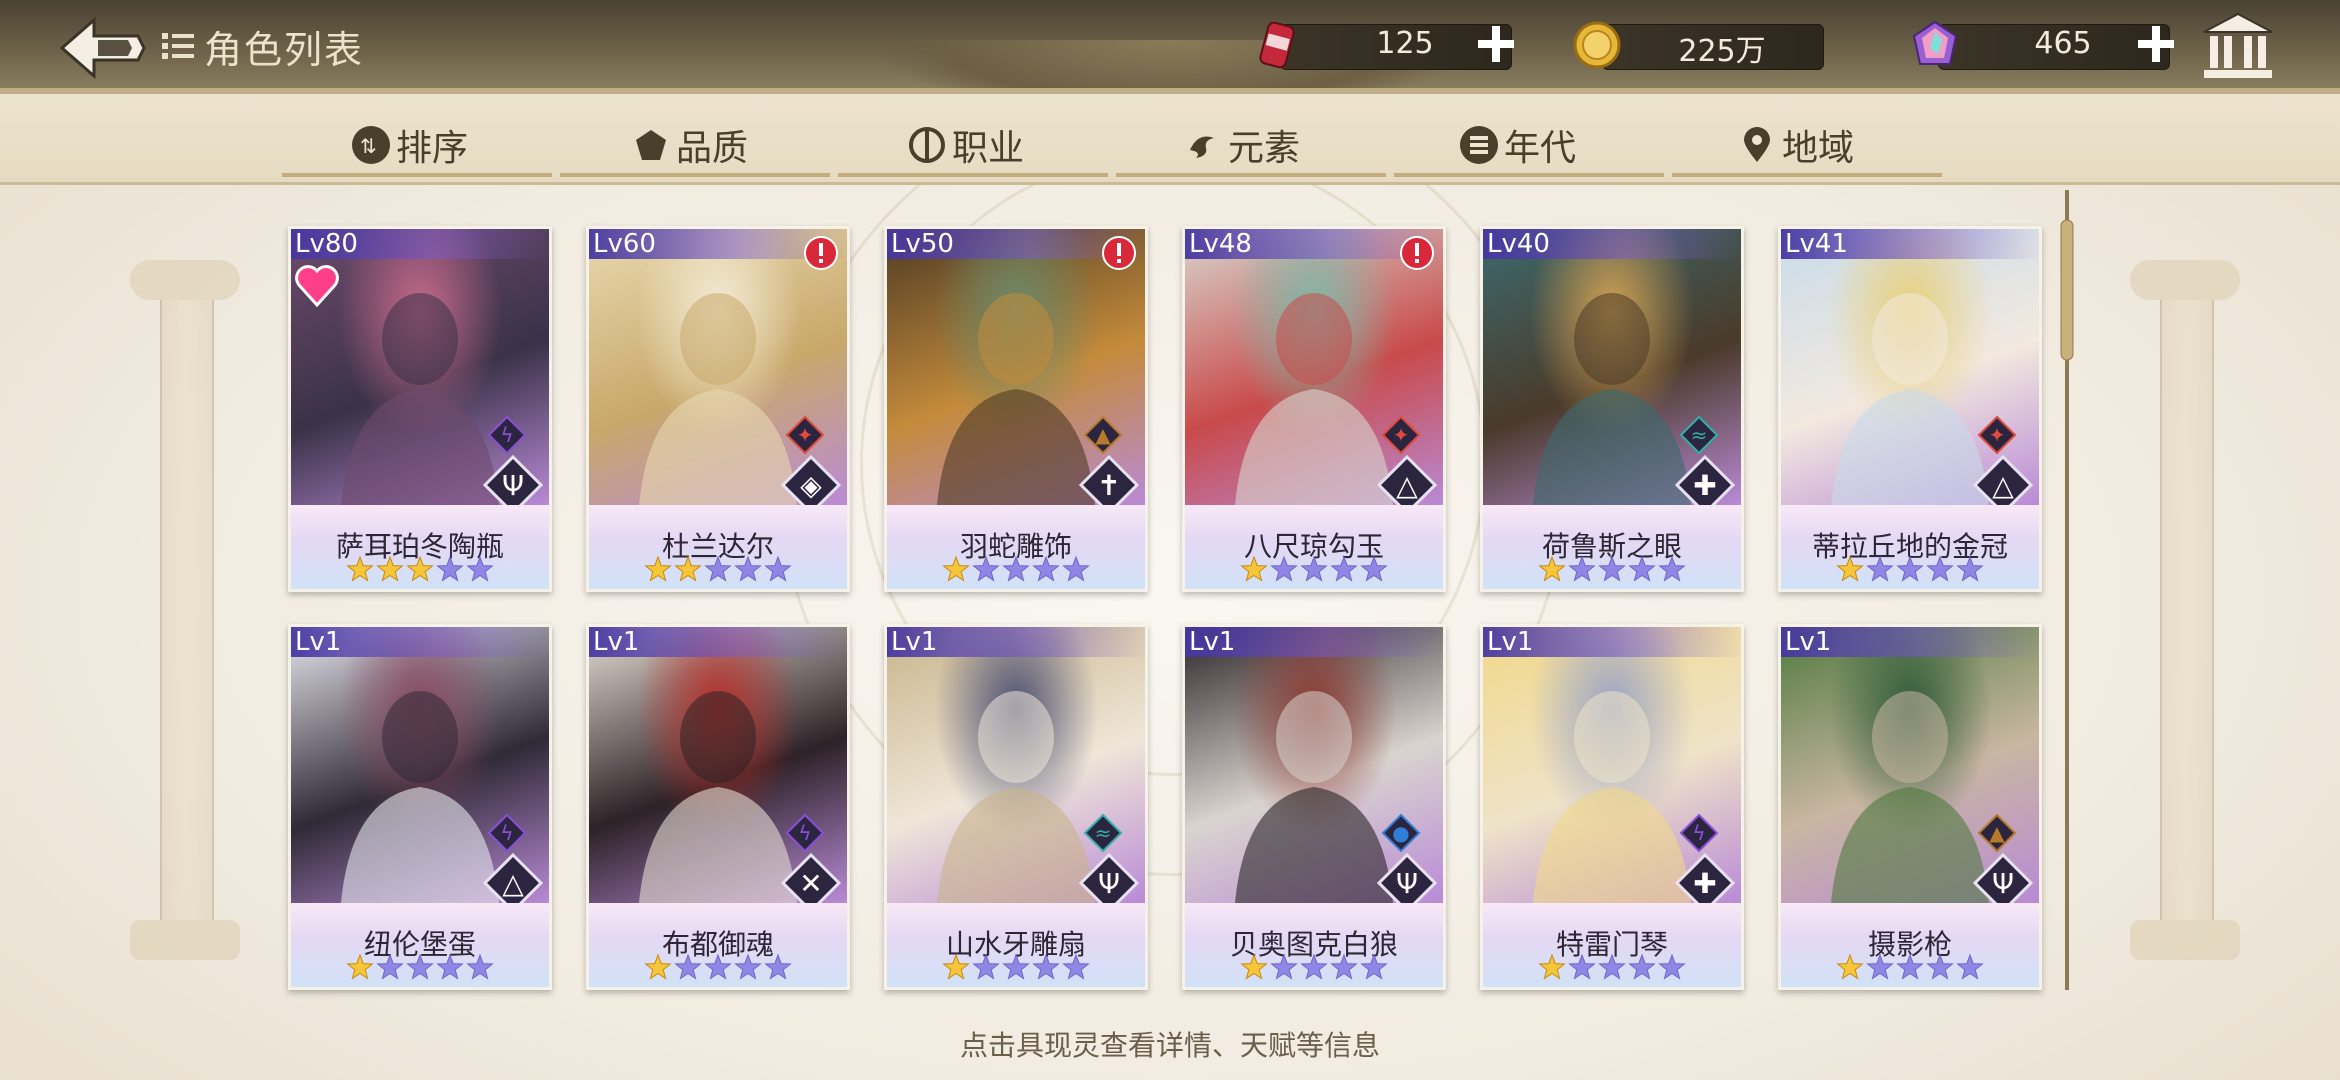 The image size is (2340, 1080). Describe the element at coordinates (718, 807) in the screenshot. I see `character-card: Lv1 ϟ ✕ 布都御魂` at that location.